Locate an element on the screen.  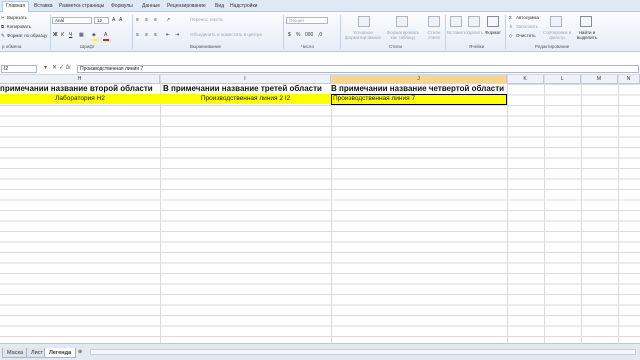
fill-button: Заполнить is located at coordinates (527, 26).